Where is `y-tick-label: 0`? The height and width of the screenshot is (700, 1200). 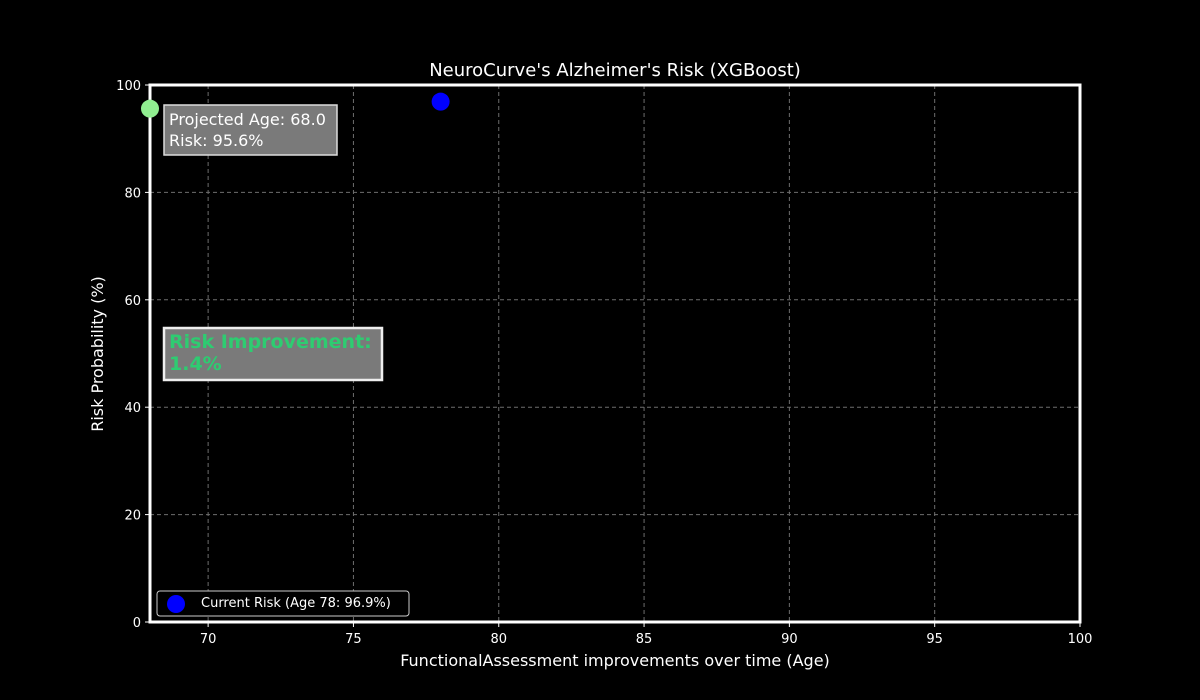 y-tick-label: 0 is located at coordinates (137, 623).